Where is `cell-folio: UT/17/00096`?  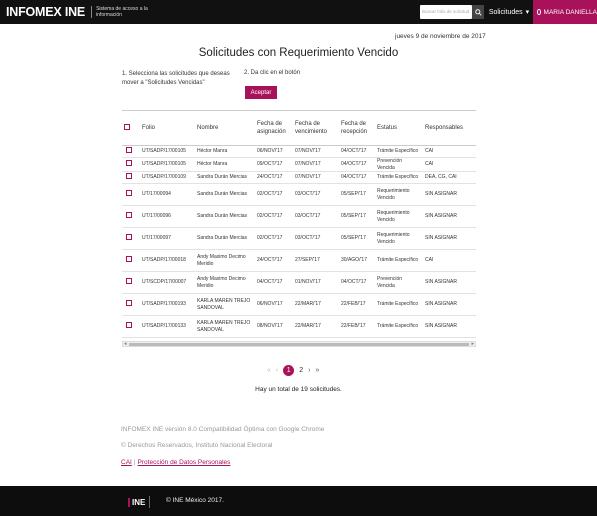 cell-folio: UT/17/00096 is located at coordinates (167, 216).